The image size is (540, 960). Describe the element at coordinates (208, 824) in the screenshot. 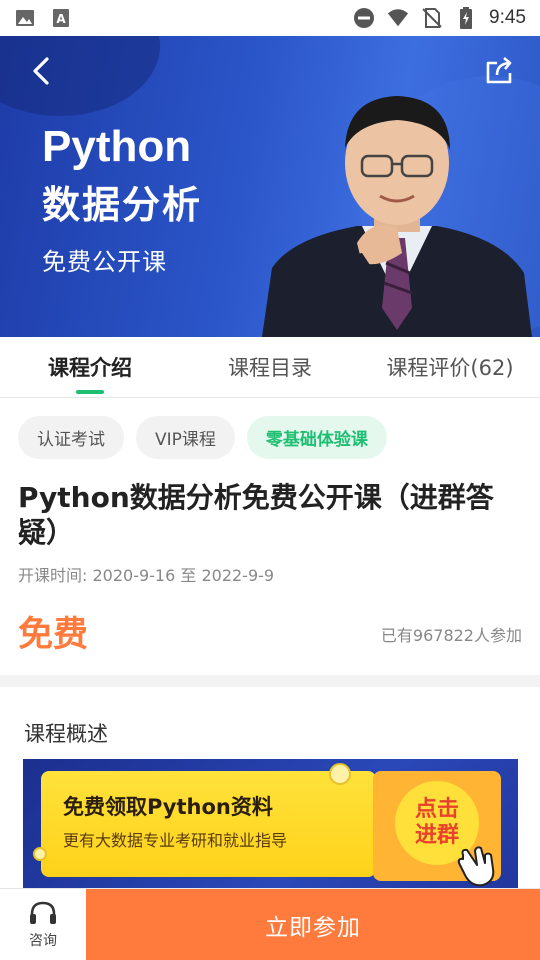

I see `promo-card` at that location.